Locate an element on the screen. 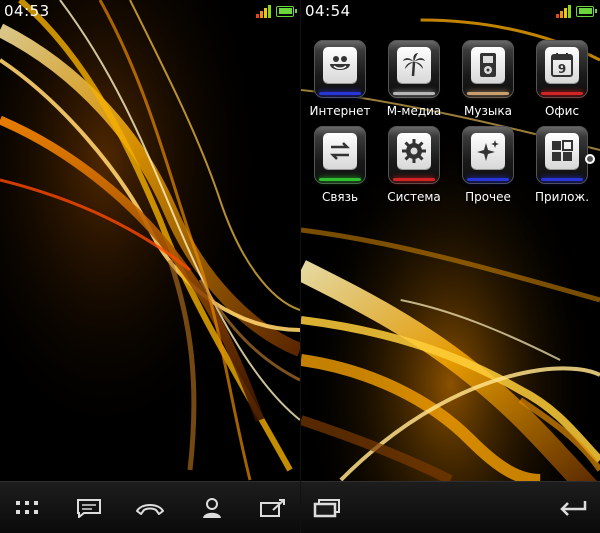  home-softkey-bar is located at coordinates (150, 507).